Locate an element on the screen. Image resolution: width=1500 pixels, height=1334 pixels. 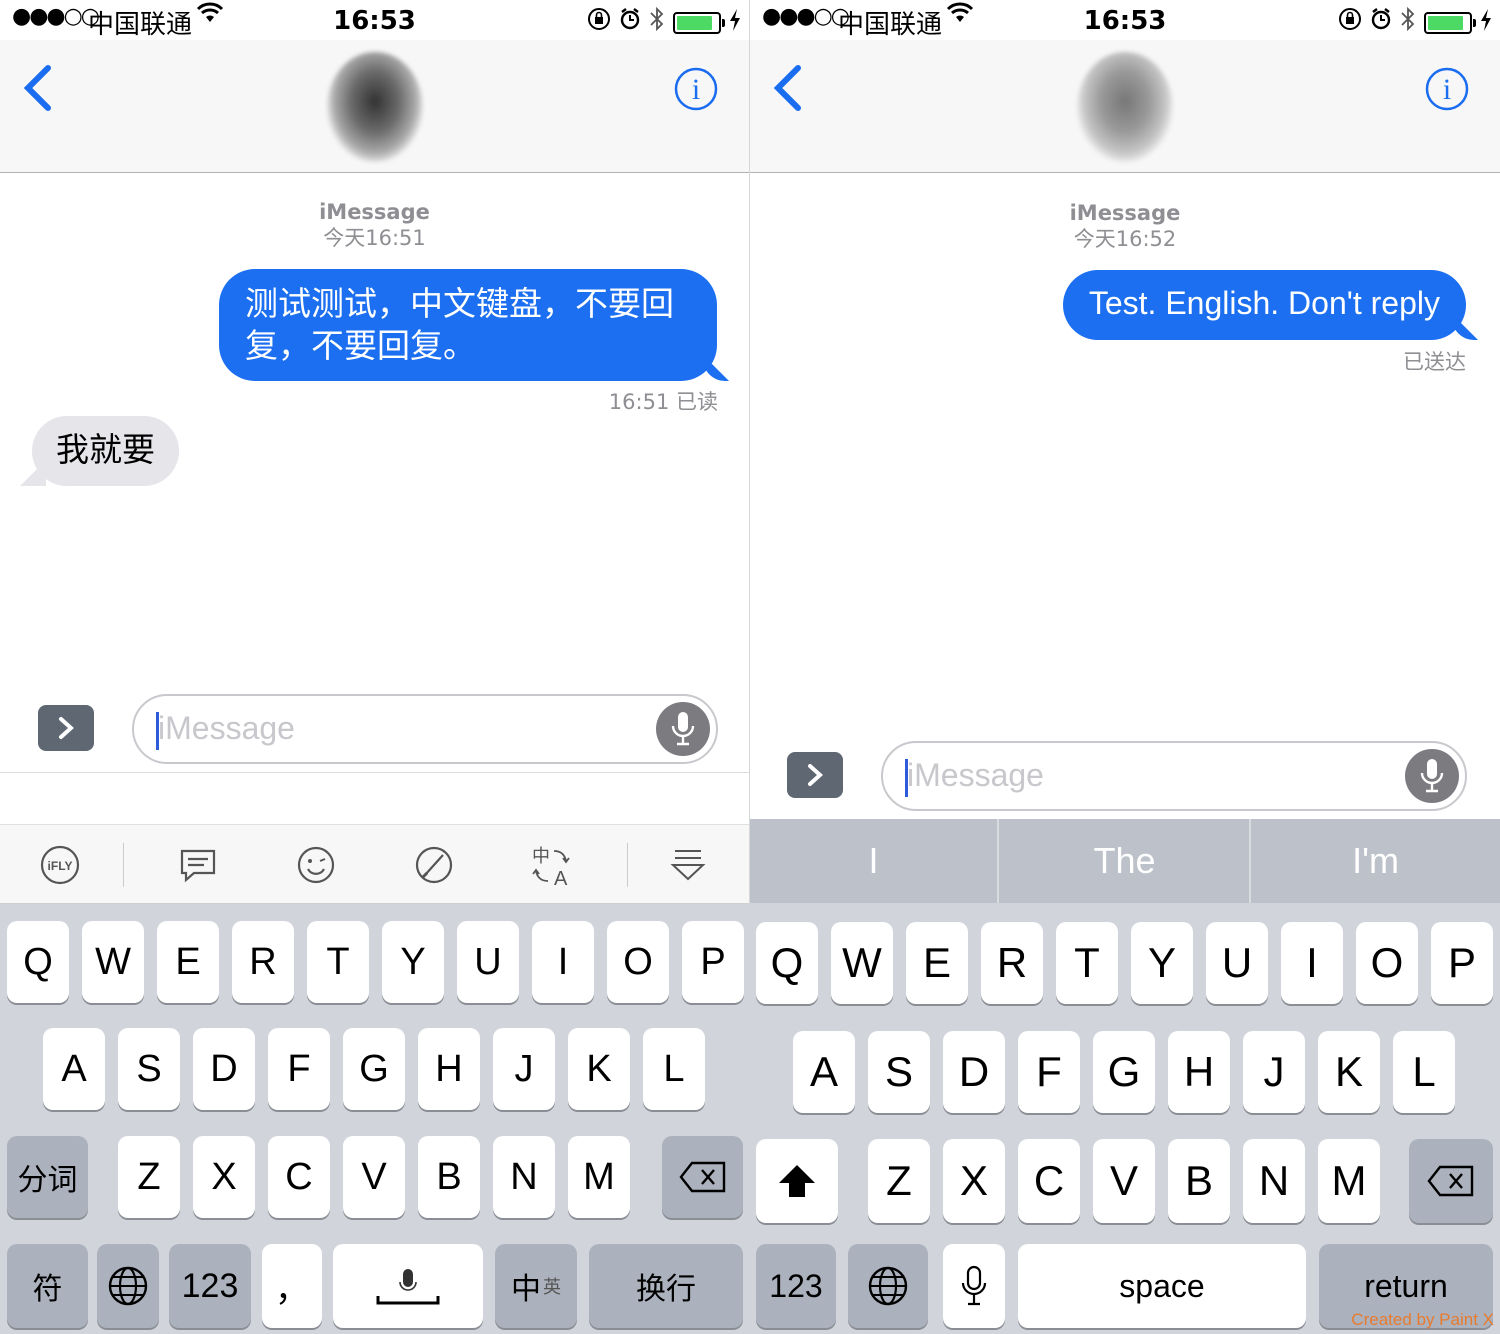
outgoing-message-bubble: Test. English. Don't reply is located at coordinates (1264, 305).